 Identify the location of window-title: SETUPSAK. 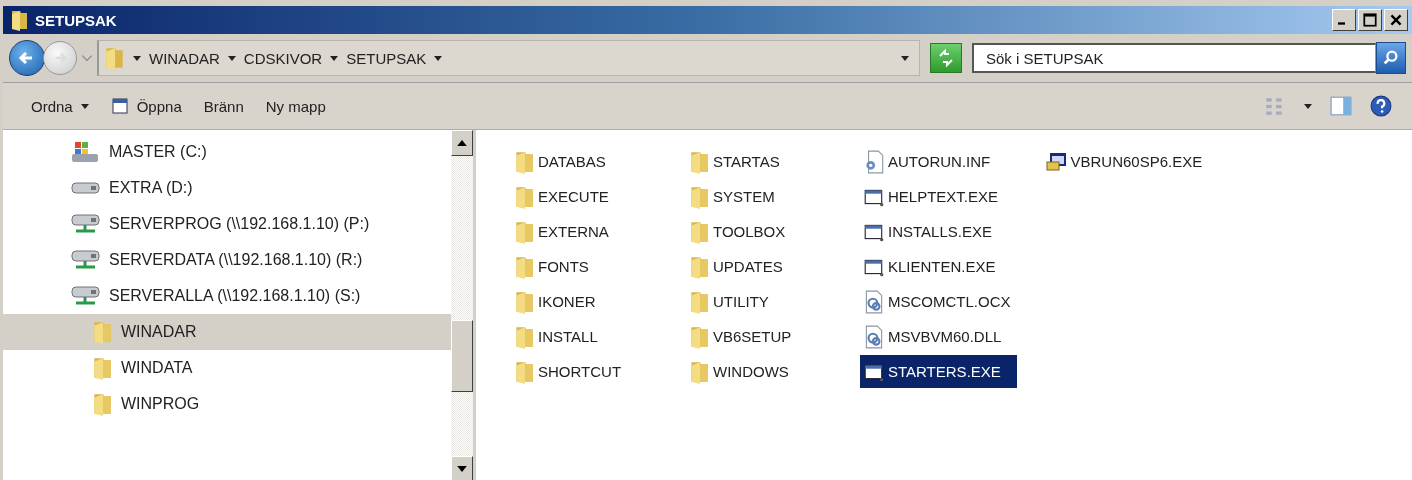
(76, 20).